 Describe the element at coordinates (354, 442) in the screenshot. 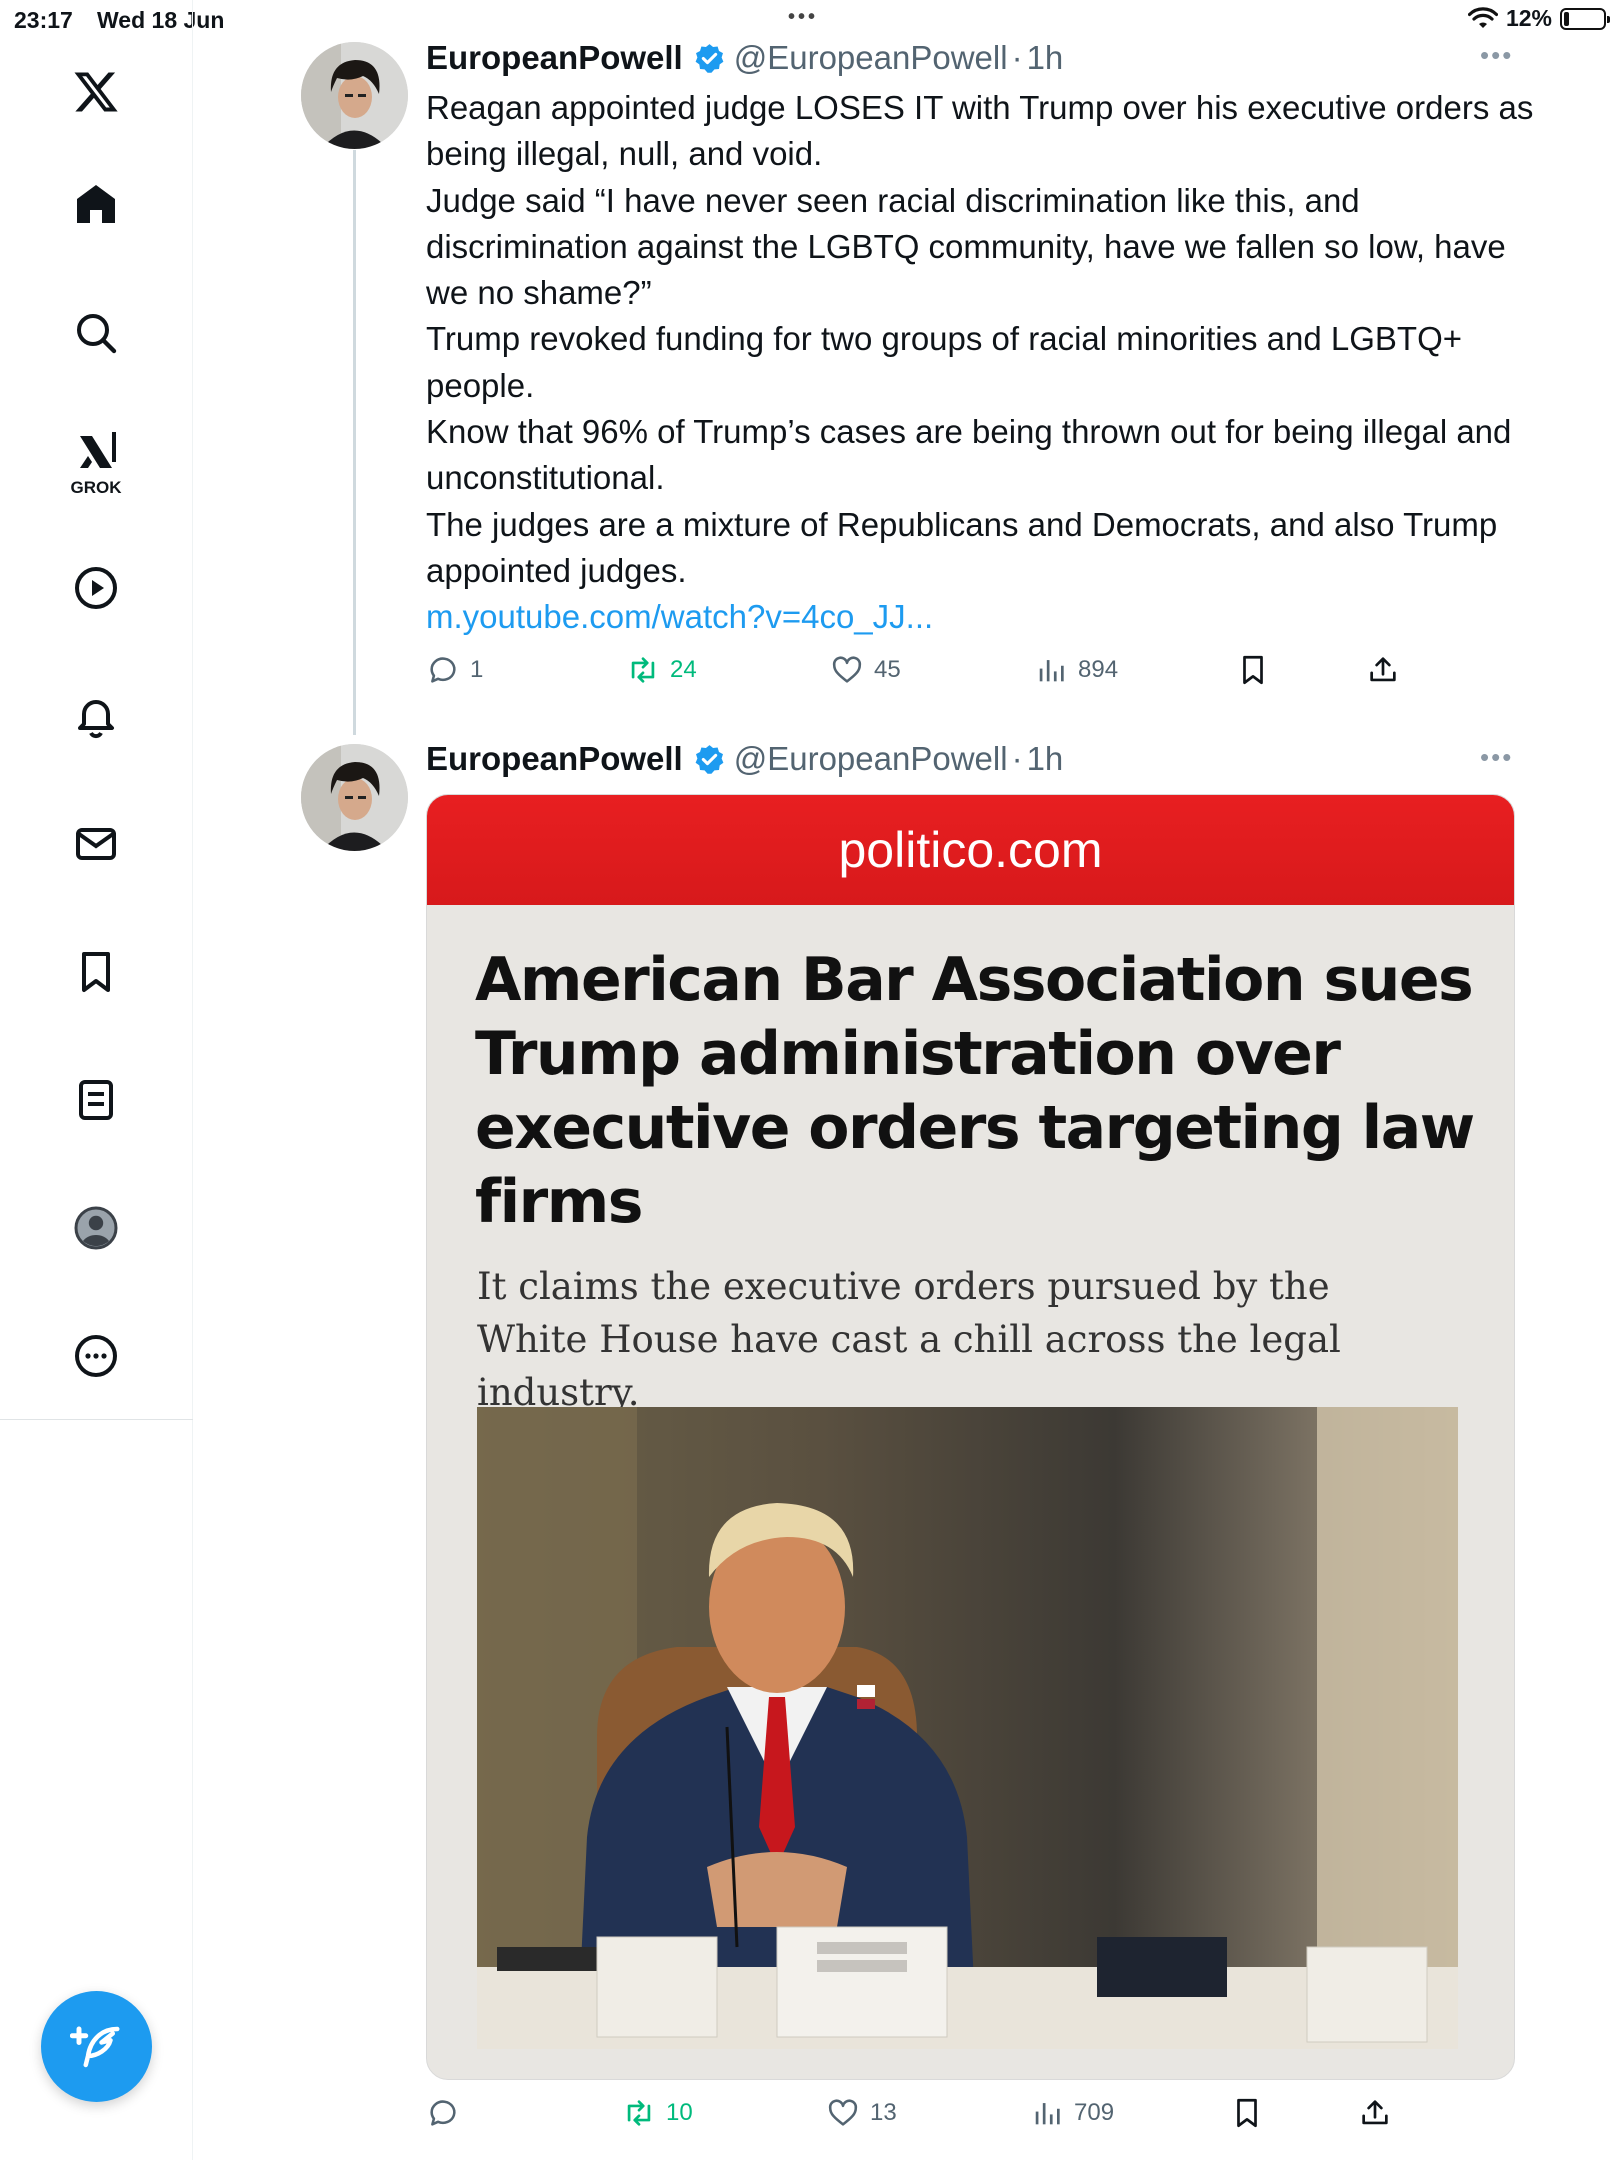

I see `thread-connector-line` at that location.